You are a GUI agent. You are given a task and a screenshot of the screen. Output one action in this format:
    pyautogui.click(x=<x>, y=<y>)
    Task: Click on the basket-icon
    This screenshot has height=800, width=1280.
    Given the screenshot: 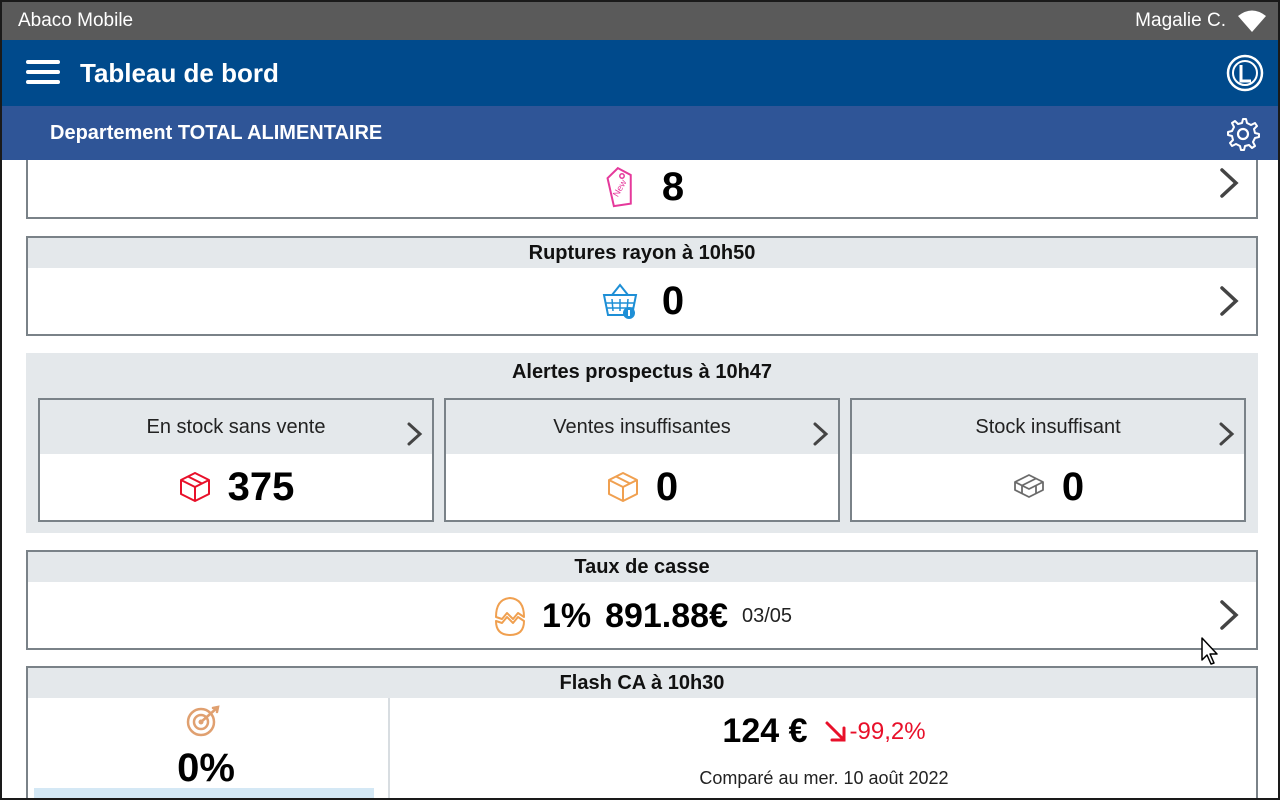 What is the action you would take?
    pyautogui.click(x=620, y=301)
    